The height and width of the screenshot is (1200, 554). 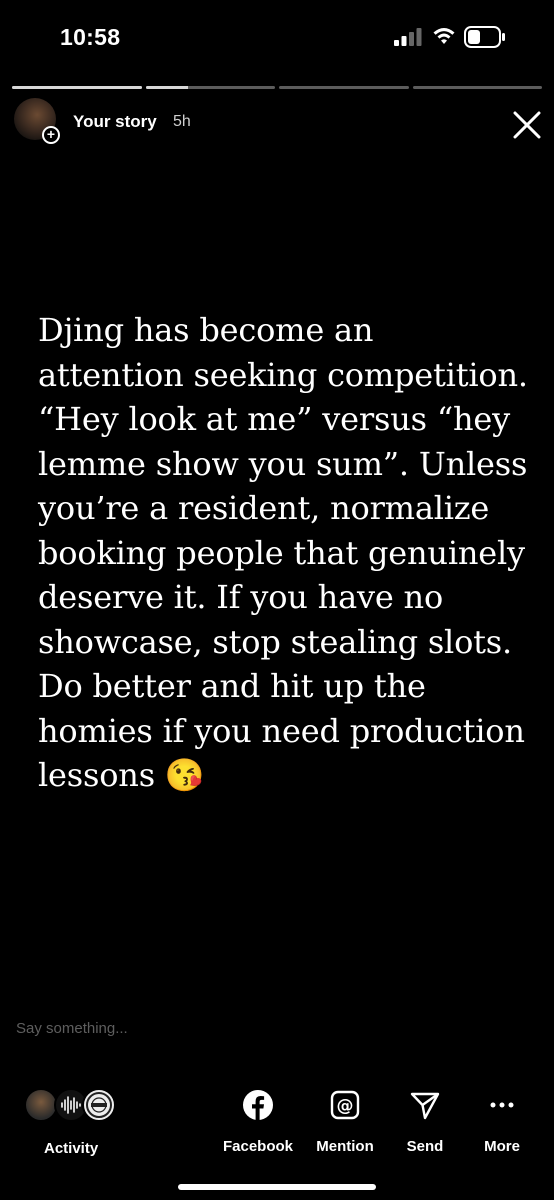 What do you see at coordinates (345, 1123) in the screenshot?
I see `mention-button: @ Mention` at bounding box center [345, 1123].